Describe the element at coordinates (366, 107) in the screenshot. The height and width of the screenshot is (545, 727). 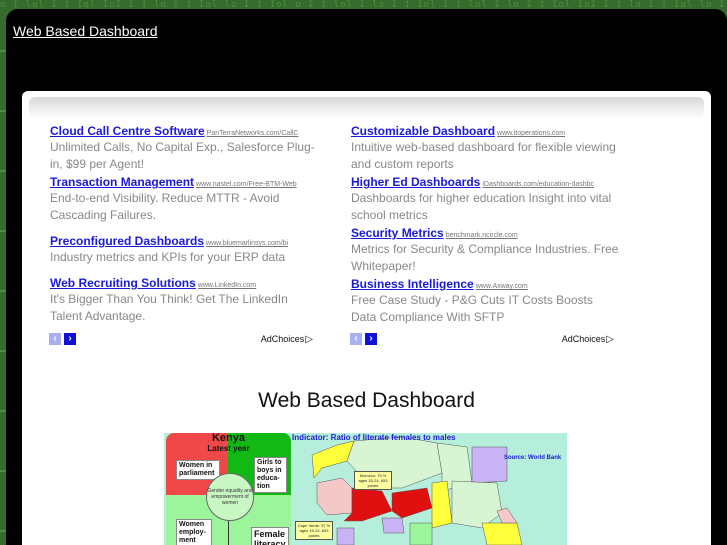
I see `content-topbar` at that location.